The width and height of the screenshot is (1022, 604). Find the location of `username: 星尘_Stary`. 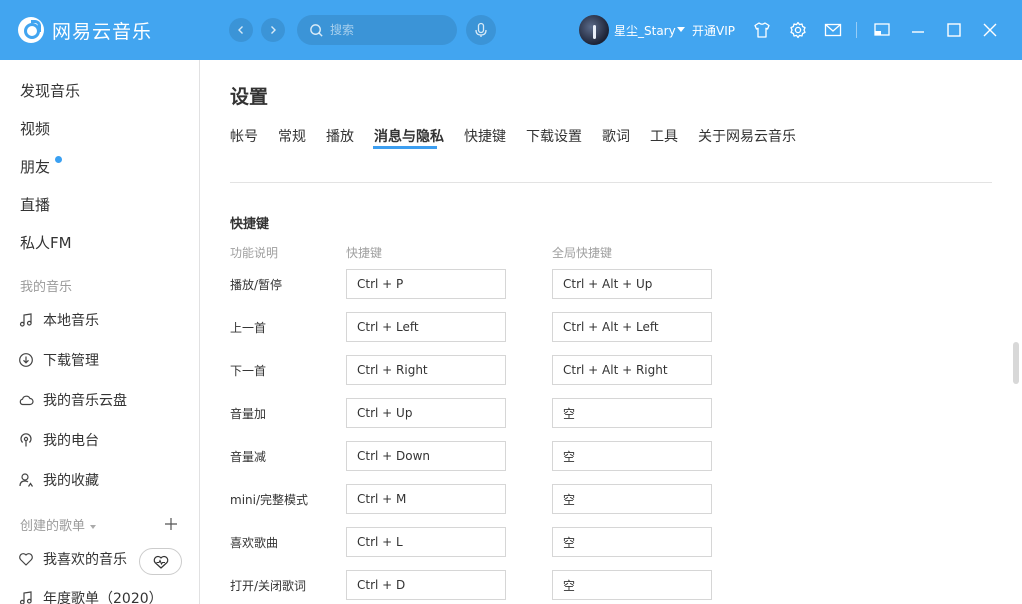

username: 星尘_Stary is located at coordinates (645, 30).